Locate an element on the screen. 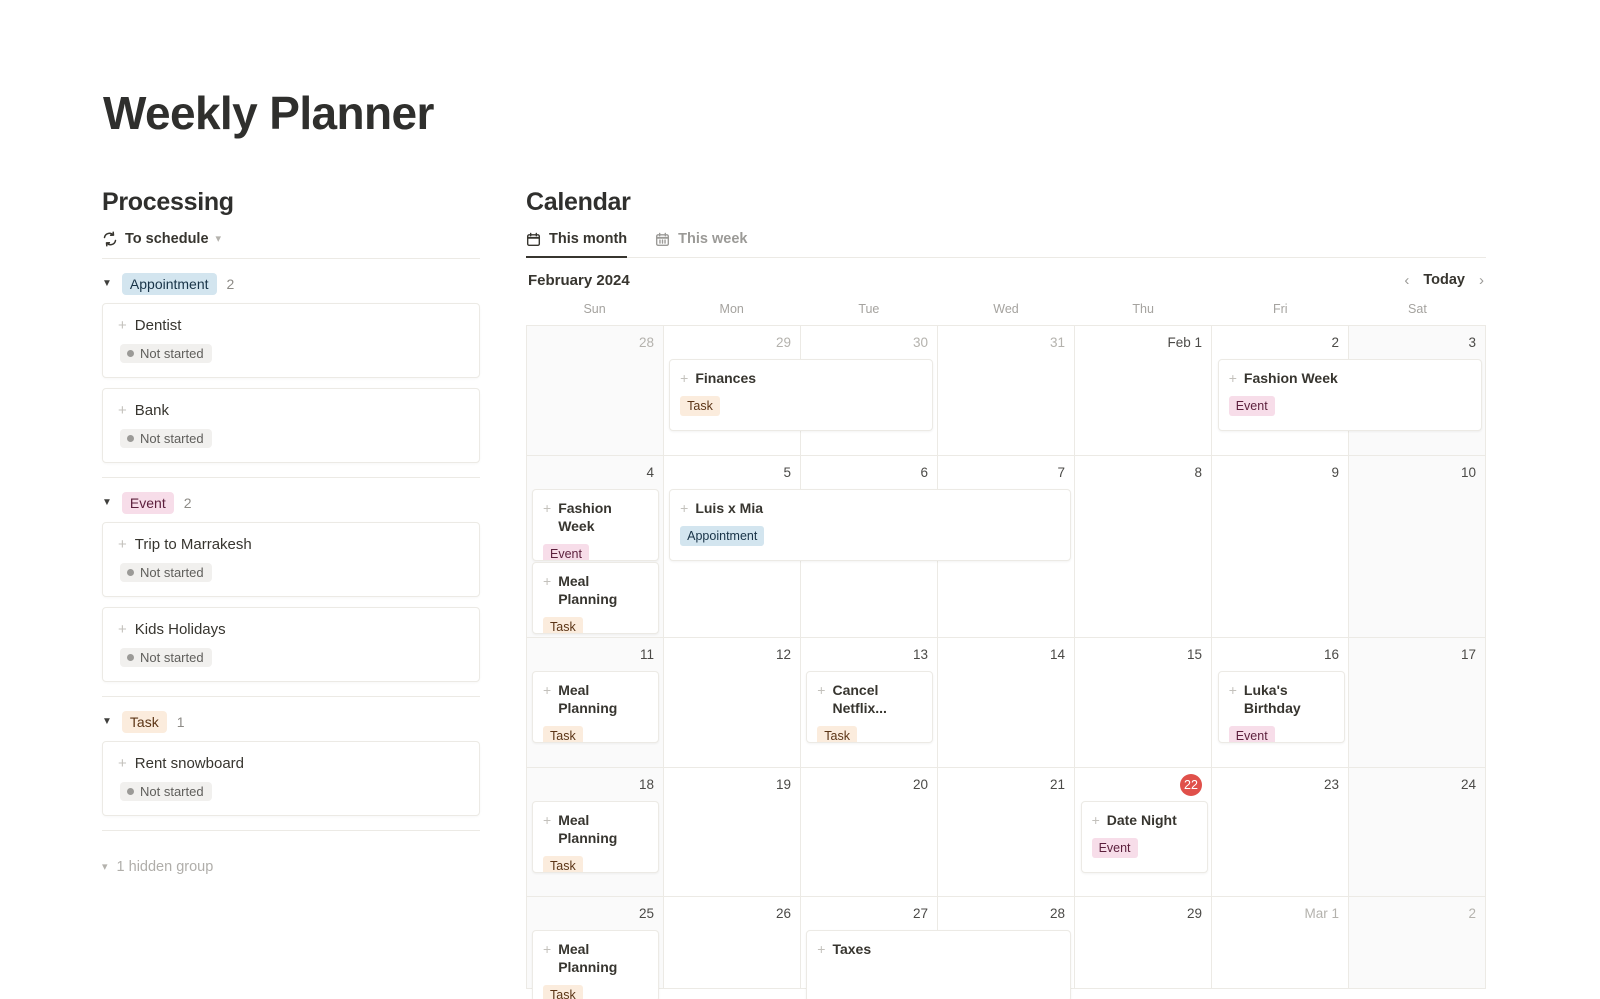 Image resolution: width=1600 pixels, height=999 pixels. calendar-day-cell: 9 is located at coordinates (1280, 546).